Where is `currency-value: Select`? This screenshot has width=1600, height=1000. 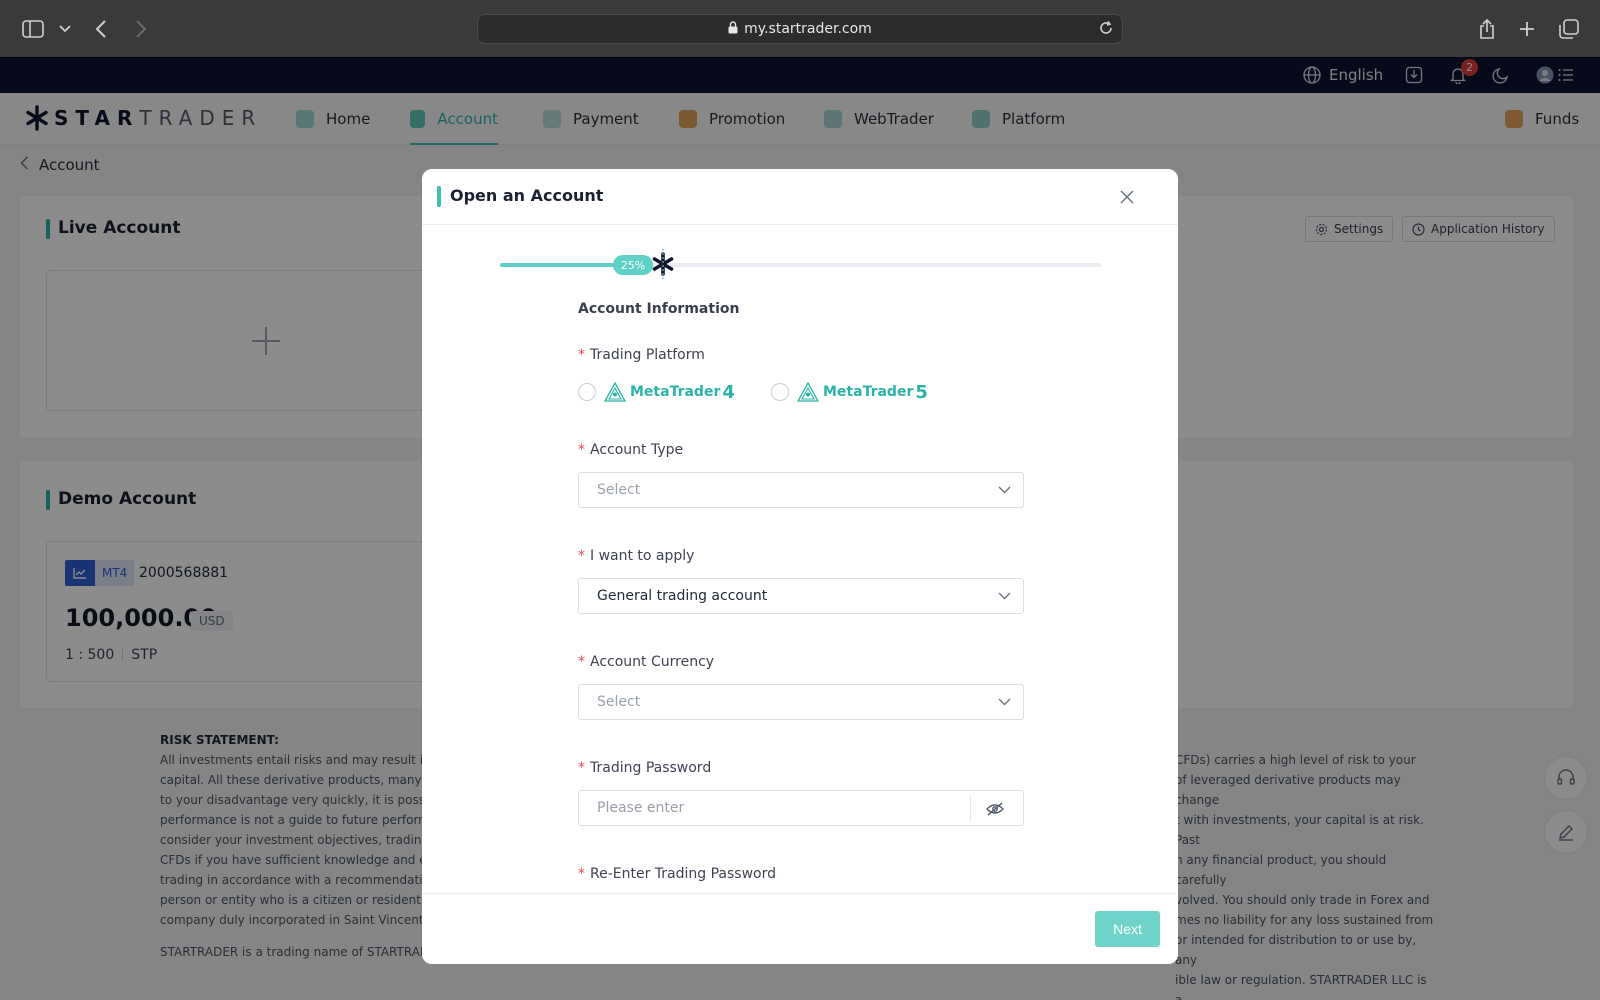 currency-value: Select is located at coordinates (619, 702).